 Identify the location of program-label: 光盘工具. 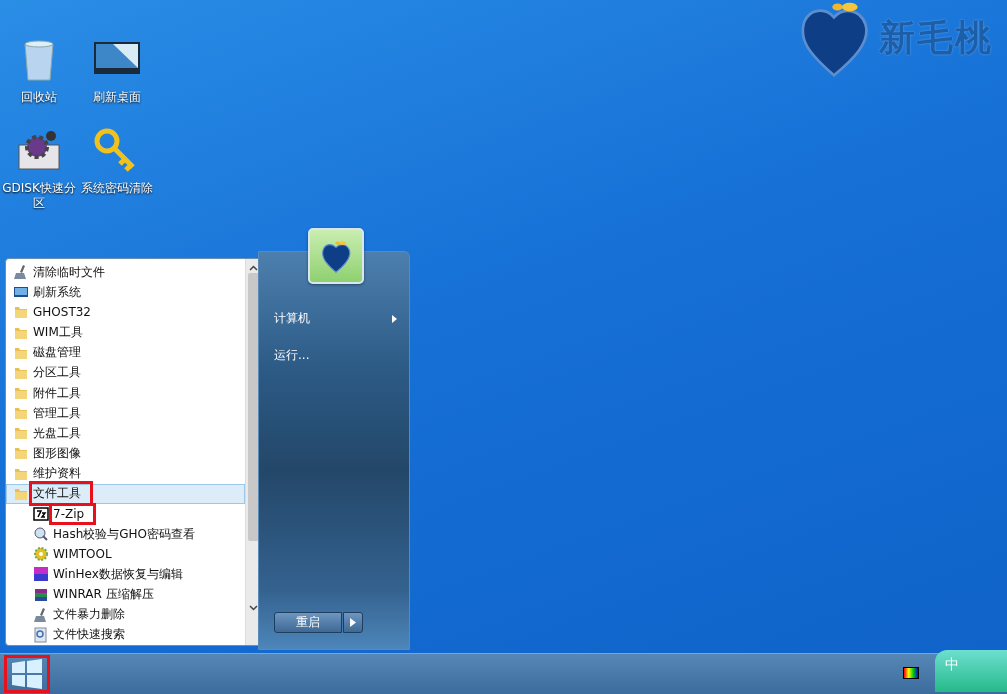
(57, 433).